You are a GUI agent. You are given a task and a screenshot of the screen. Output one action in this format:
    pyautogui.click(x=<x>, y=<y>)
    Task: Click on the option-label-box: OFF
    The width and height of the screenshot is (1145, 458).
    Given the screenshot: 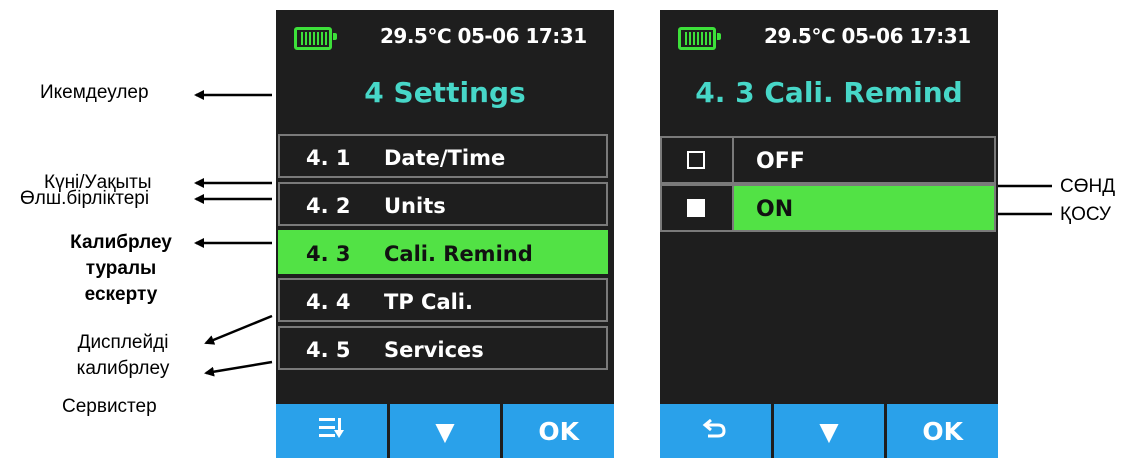 What is the action you would take?
    pyautogui.click(x=864, y=160)
    